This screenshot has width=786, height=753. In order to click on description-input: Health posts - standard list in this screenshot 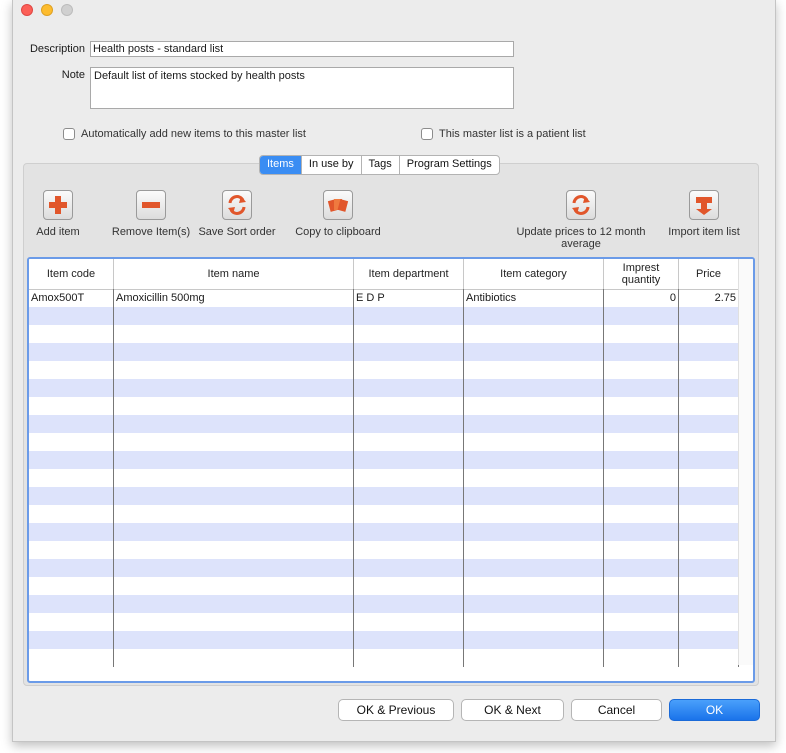, I will do `click(302, 49)`.